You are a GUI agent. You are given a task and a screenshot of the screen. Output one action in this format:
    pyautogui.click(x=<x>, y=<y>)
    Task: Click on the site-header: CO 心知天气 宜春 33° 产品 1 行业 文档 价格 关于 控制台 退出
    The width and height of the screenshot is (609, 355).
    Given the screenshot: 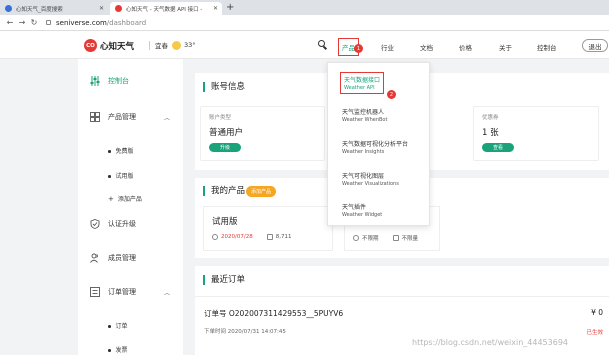 What is the action you would take?
    pyautogui.click(x=304, y=45)
    